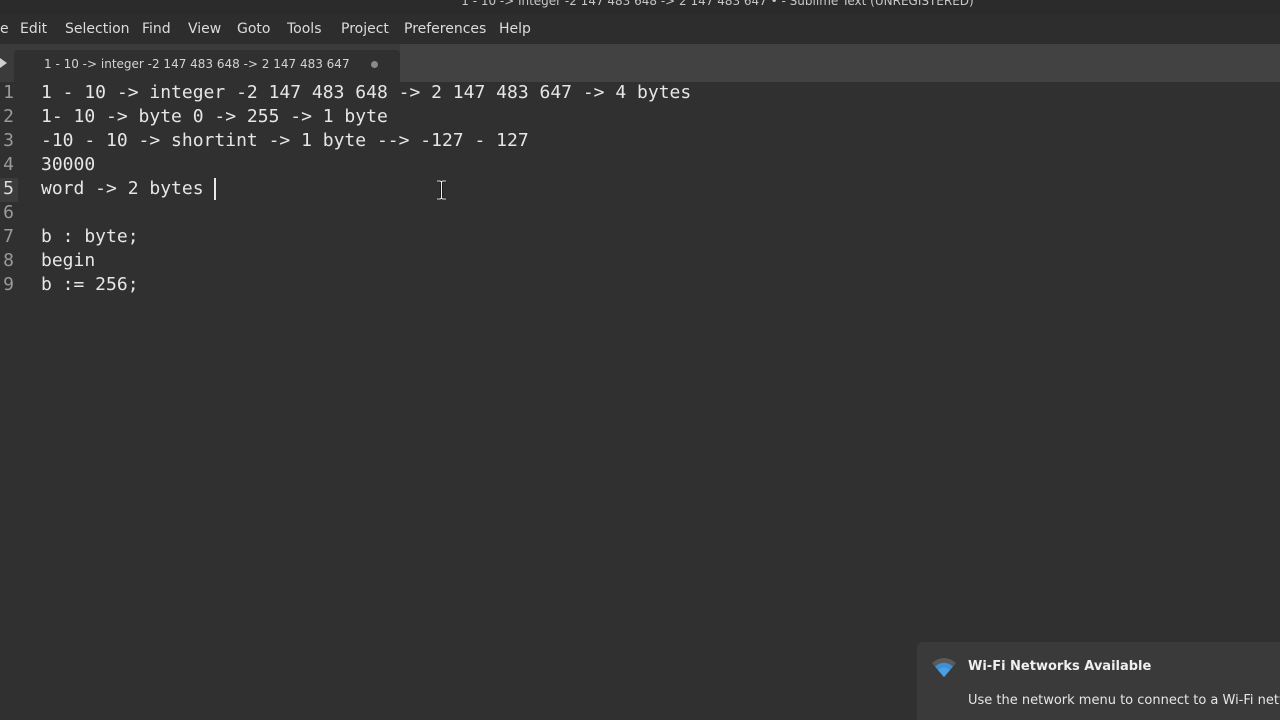 The image size is (1280, 720). What do you see at coordinates (8, 284) in the screenshot?
I see `line-number: 9` at bounding box center [8, 284].